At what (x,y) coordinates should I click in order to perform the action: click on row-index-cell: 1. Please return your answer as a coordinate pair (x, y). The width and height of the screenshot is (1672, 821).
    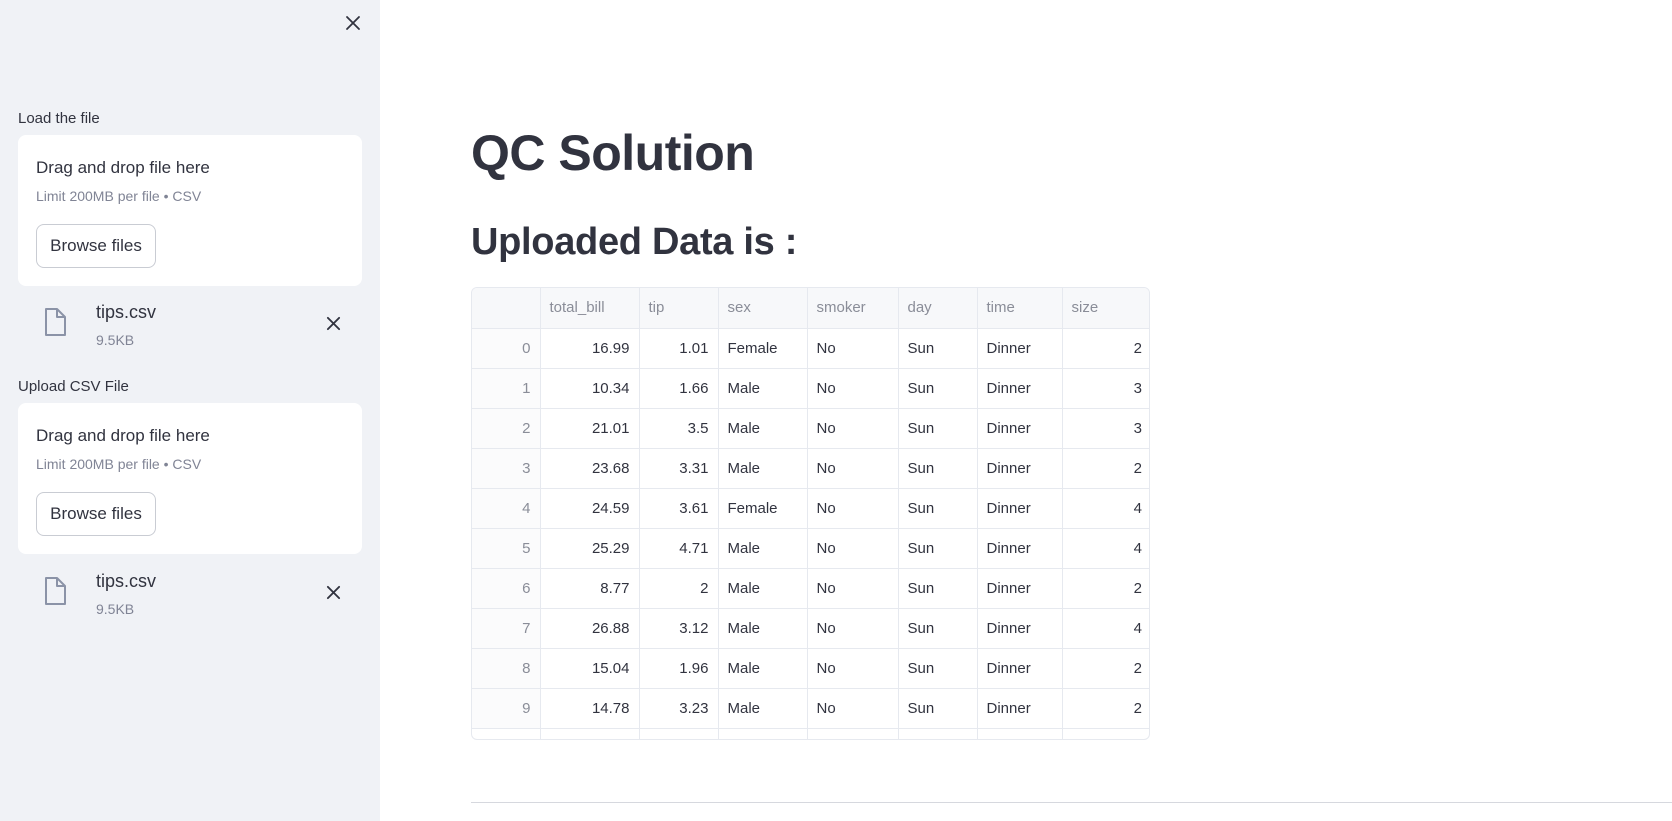
    Looking at the image, I should click on (506, 388).